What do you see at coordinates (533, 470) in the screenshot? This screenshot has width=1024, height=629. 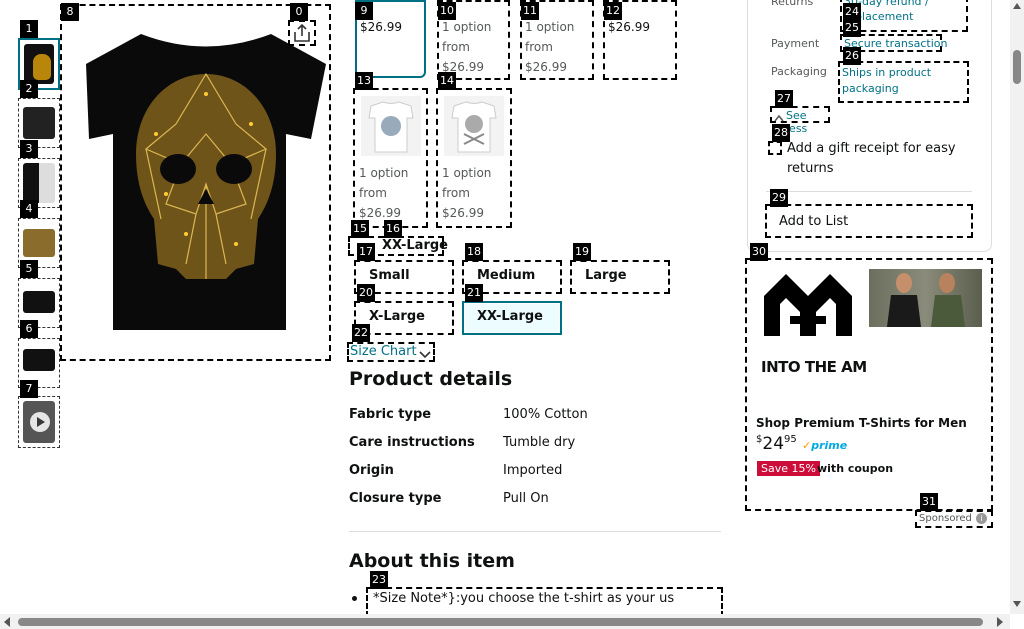 I see `detail-value: Imported` at bounding box center [533, 470].